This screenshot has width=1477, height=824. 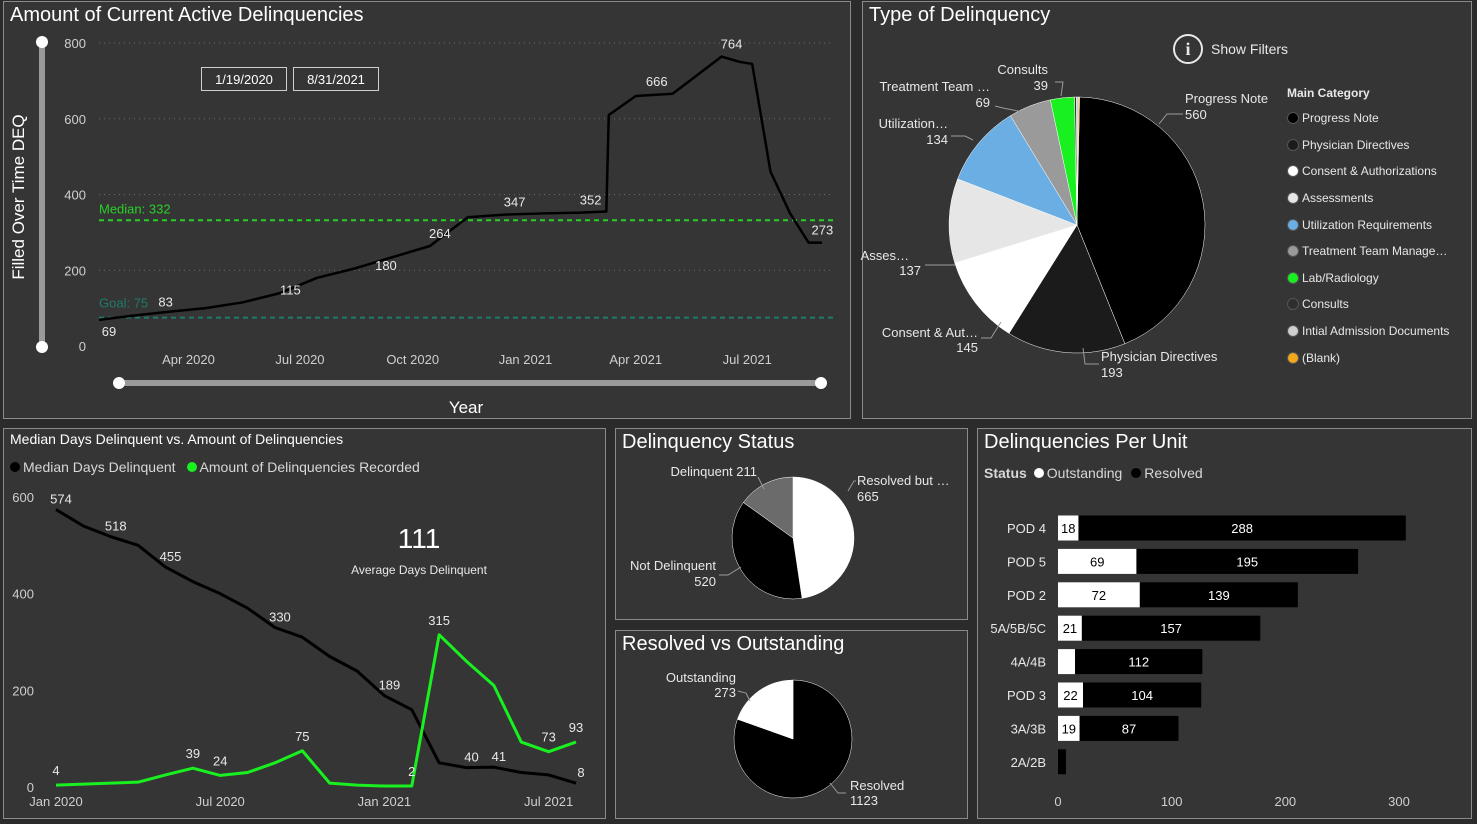 I want to click on vertical-slider-handle-top, so click(x=42, y=42).